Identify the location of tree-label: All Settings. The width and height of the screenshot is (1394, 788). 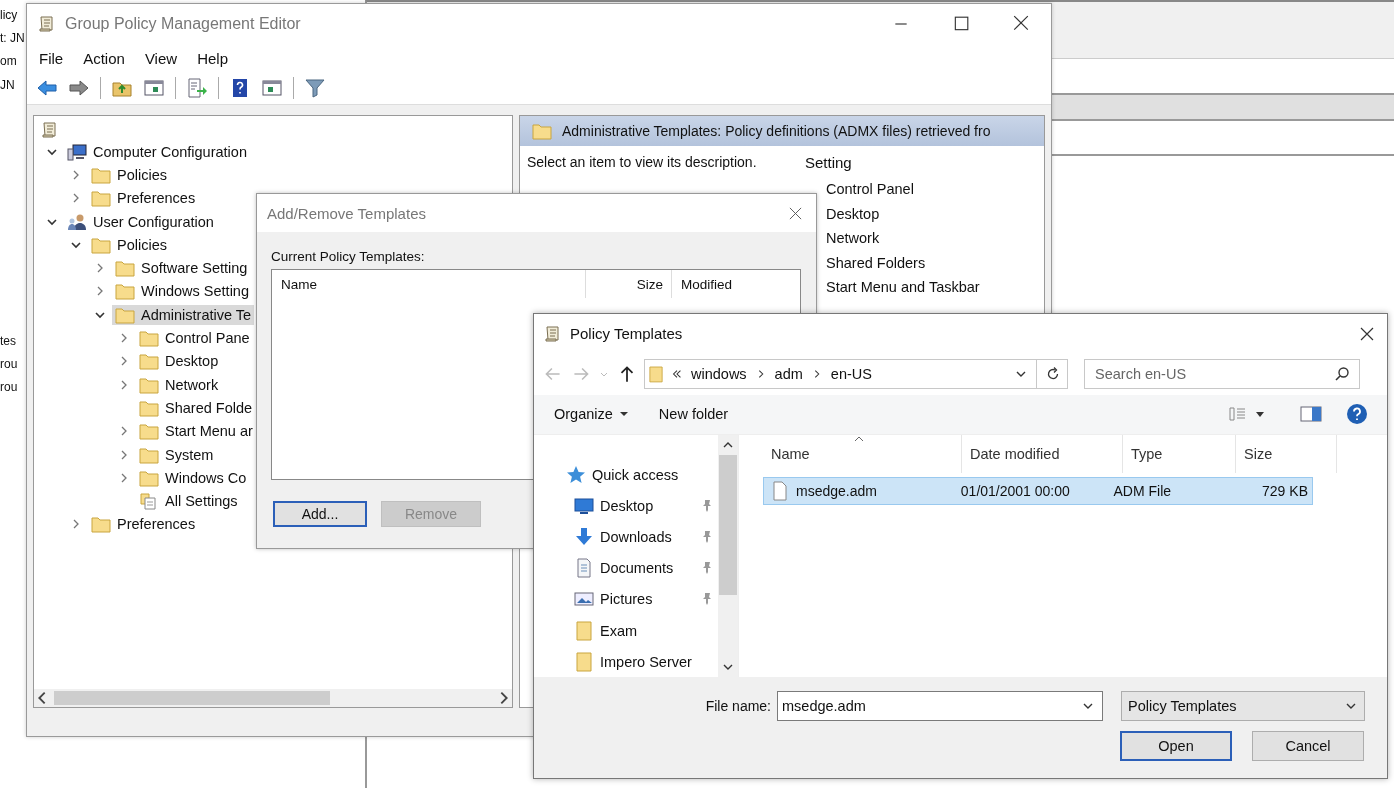
(201, 501).